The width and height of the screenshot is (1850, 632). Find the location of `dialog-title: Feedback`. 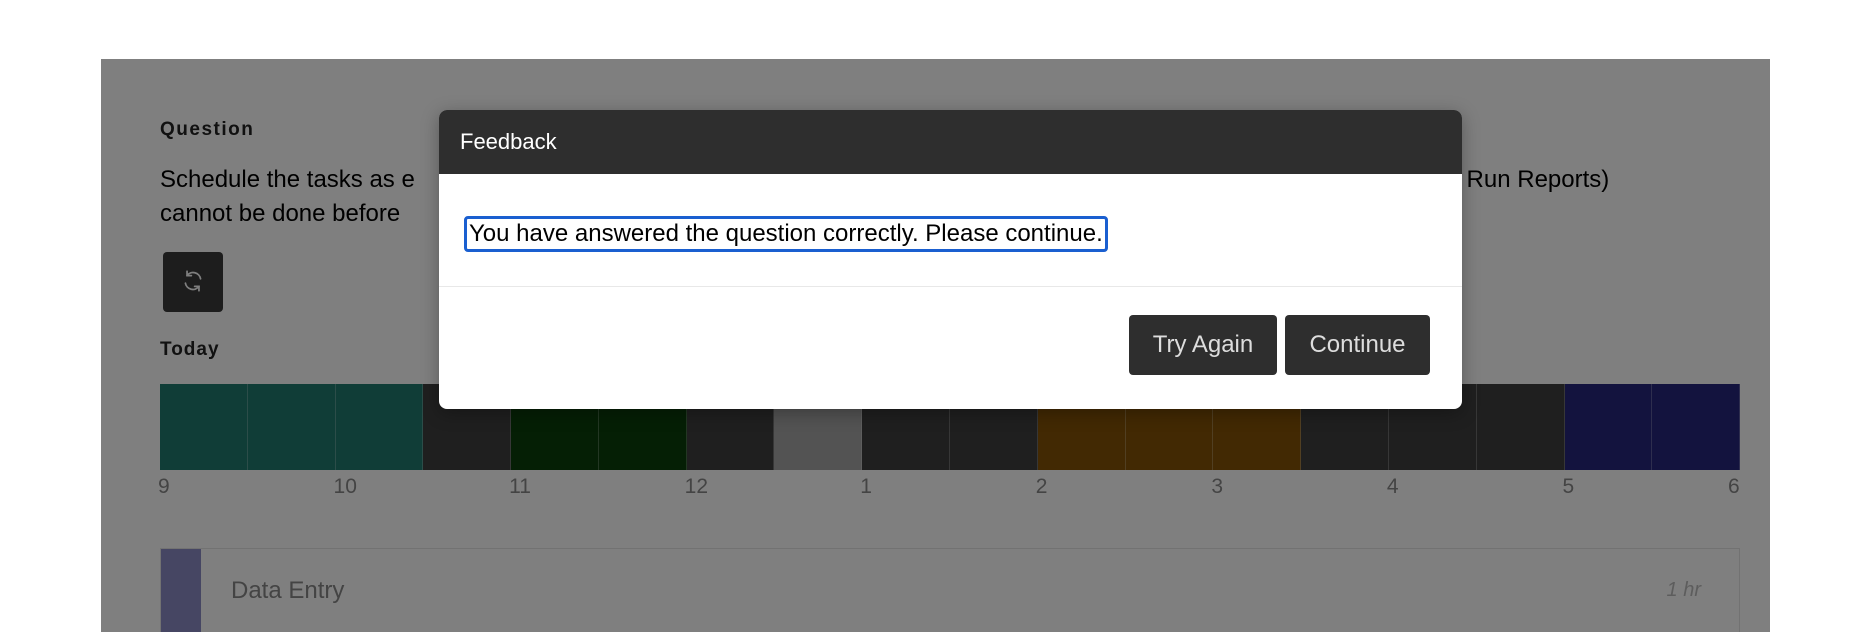

dialog-title: Feedback is located at coordinates (950, 142).